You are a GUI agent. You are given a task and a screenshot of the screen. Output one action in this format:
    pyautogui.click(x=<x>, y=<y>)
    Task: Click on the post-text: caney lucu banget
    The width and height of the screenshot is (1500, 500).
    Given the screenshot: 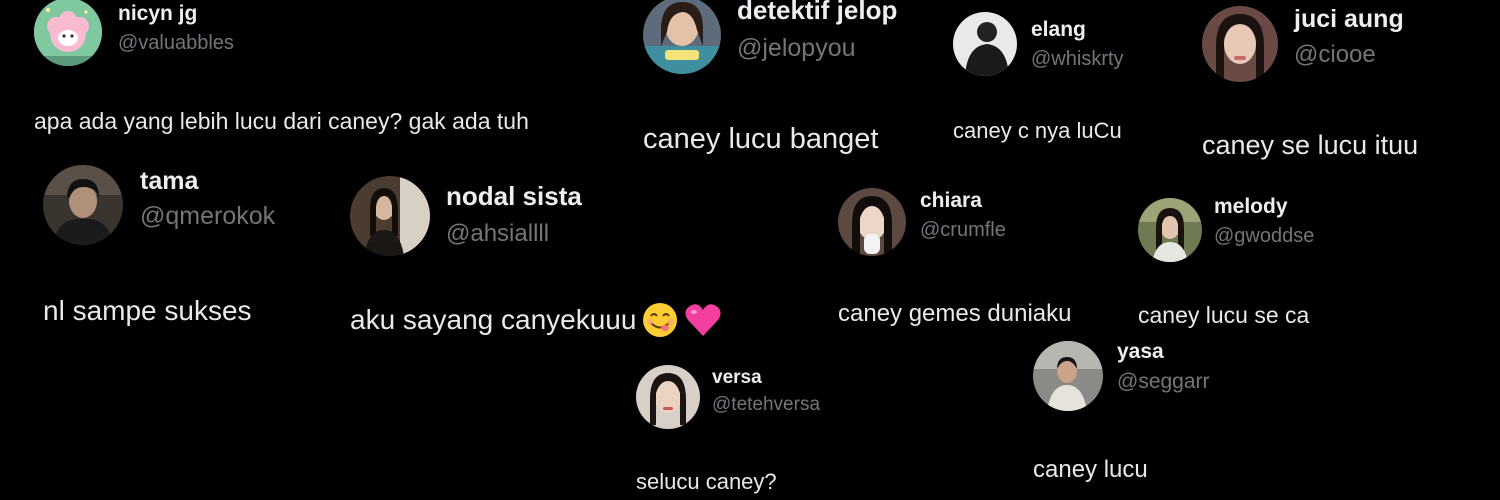 What is the action you would take?
    pyautogui.click(x=761, y=139)
    